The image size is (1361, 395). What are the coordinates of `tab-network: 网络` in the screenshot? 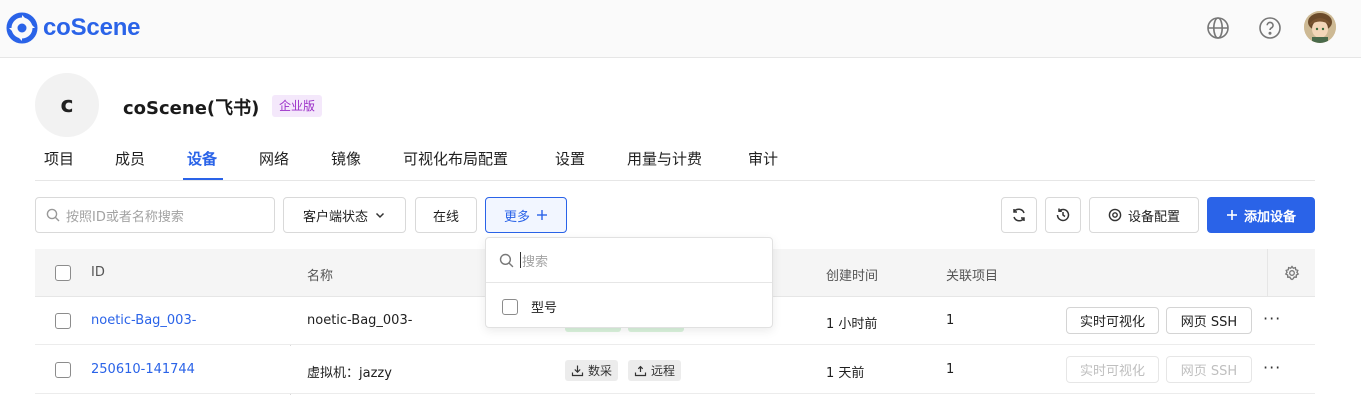 It's located at (274, 158).